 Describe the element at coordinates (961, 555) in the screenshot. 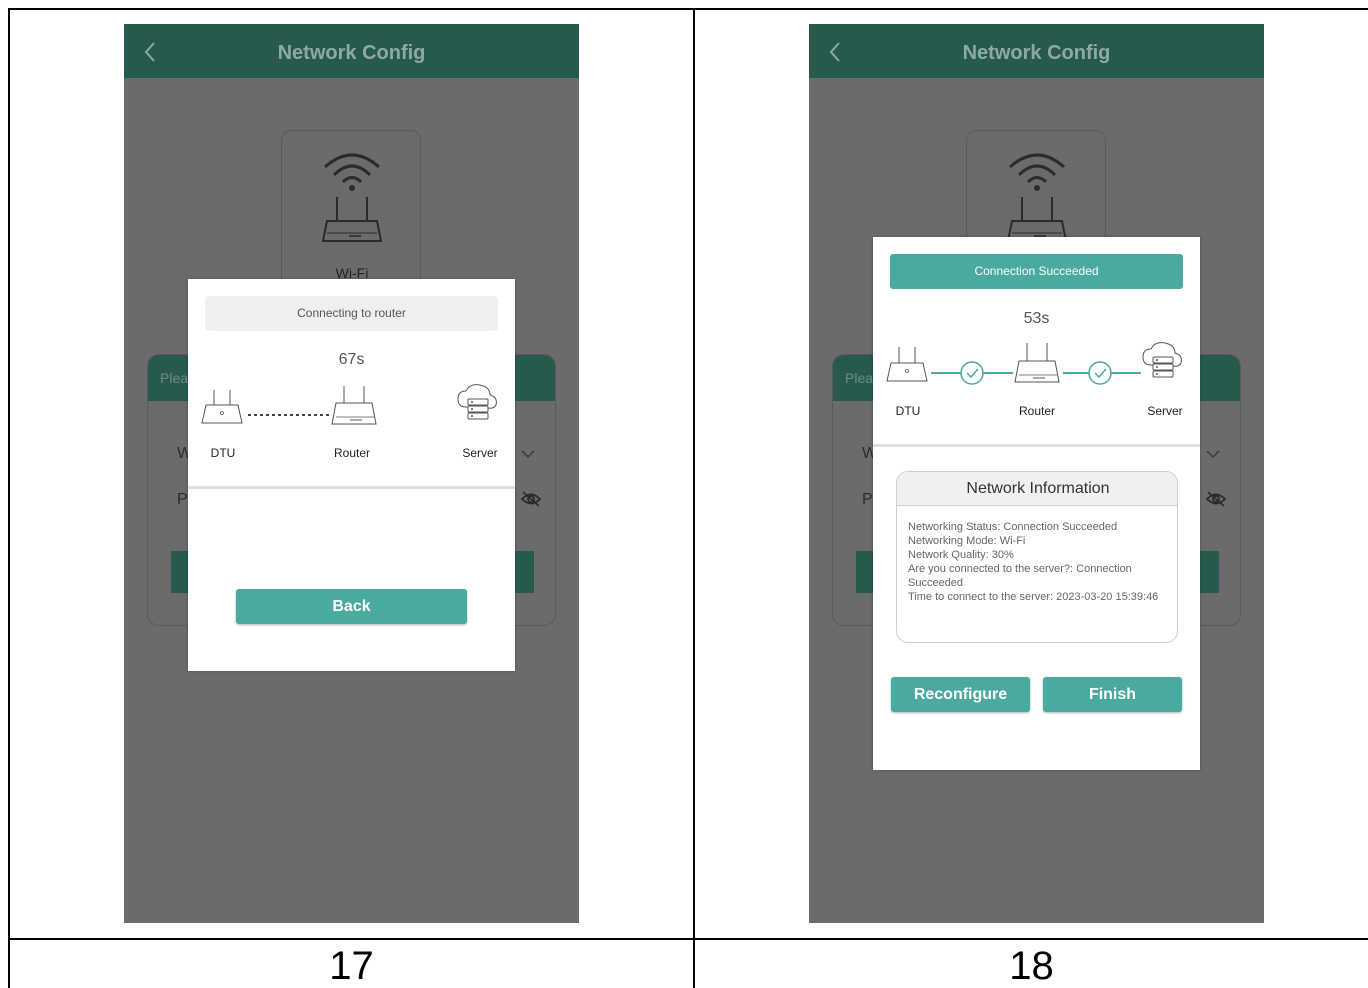

I see `info-network-quality: Network Quality: 30%` at that location.